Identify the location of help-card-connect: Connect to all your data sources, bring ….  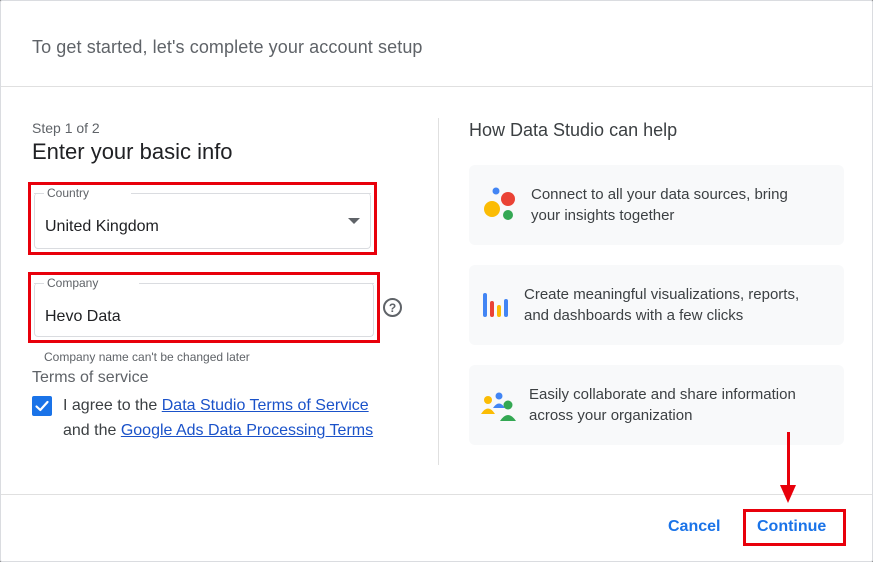
(656, 205).